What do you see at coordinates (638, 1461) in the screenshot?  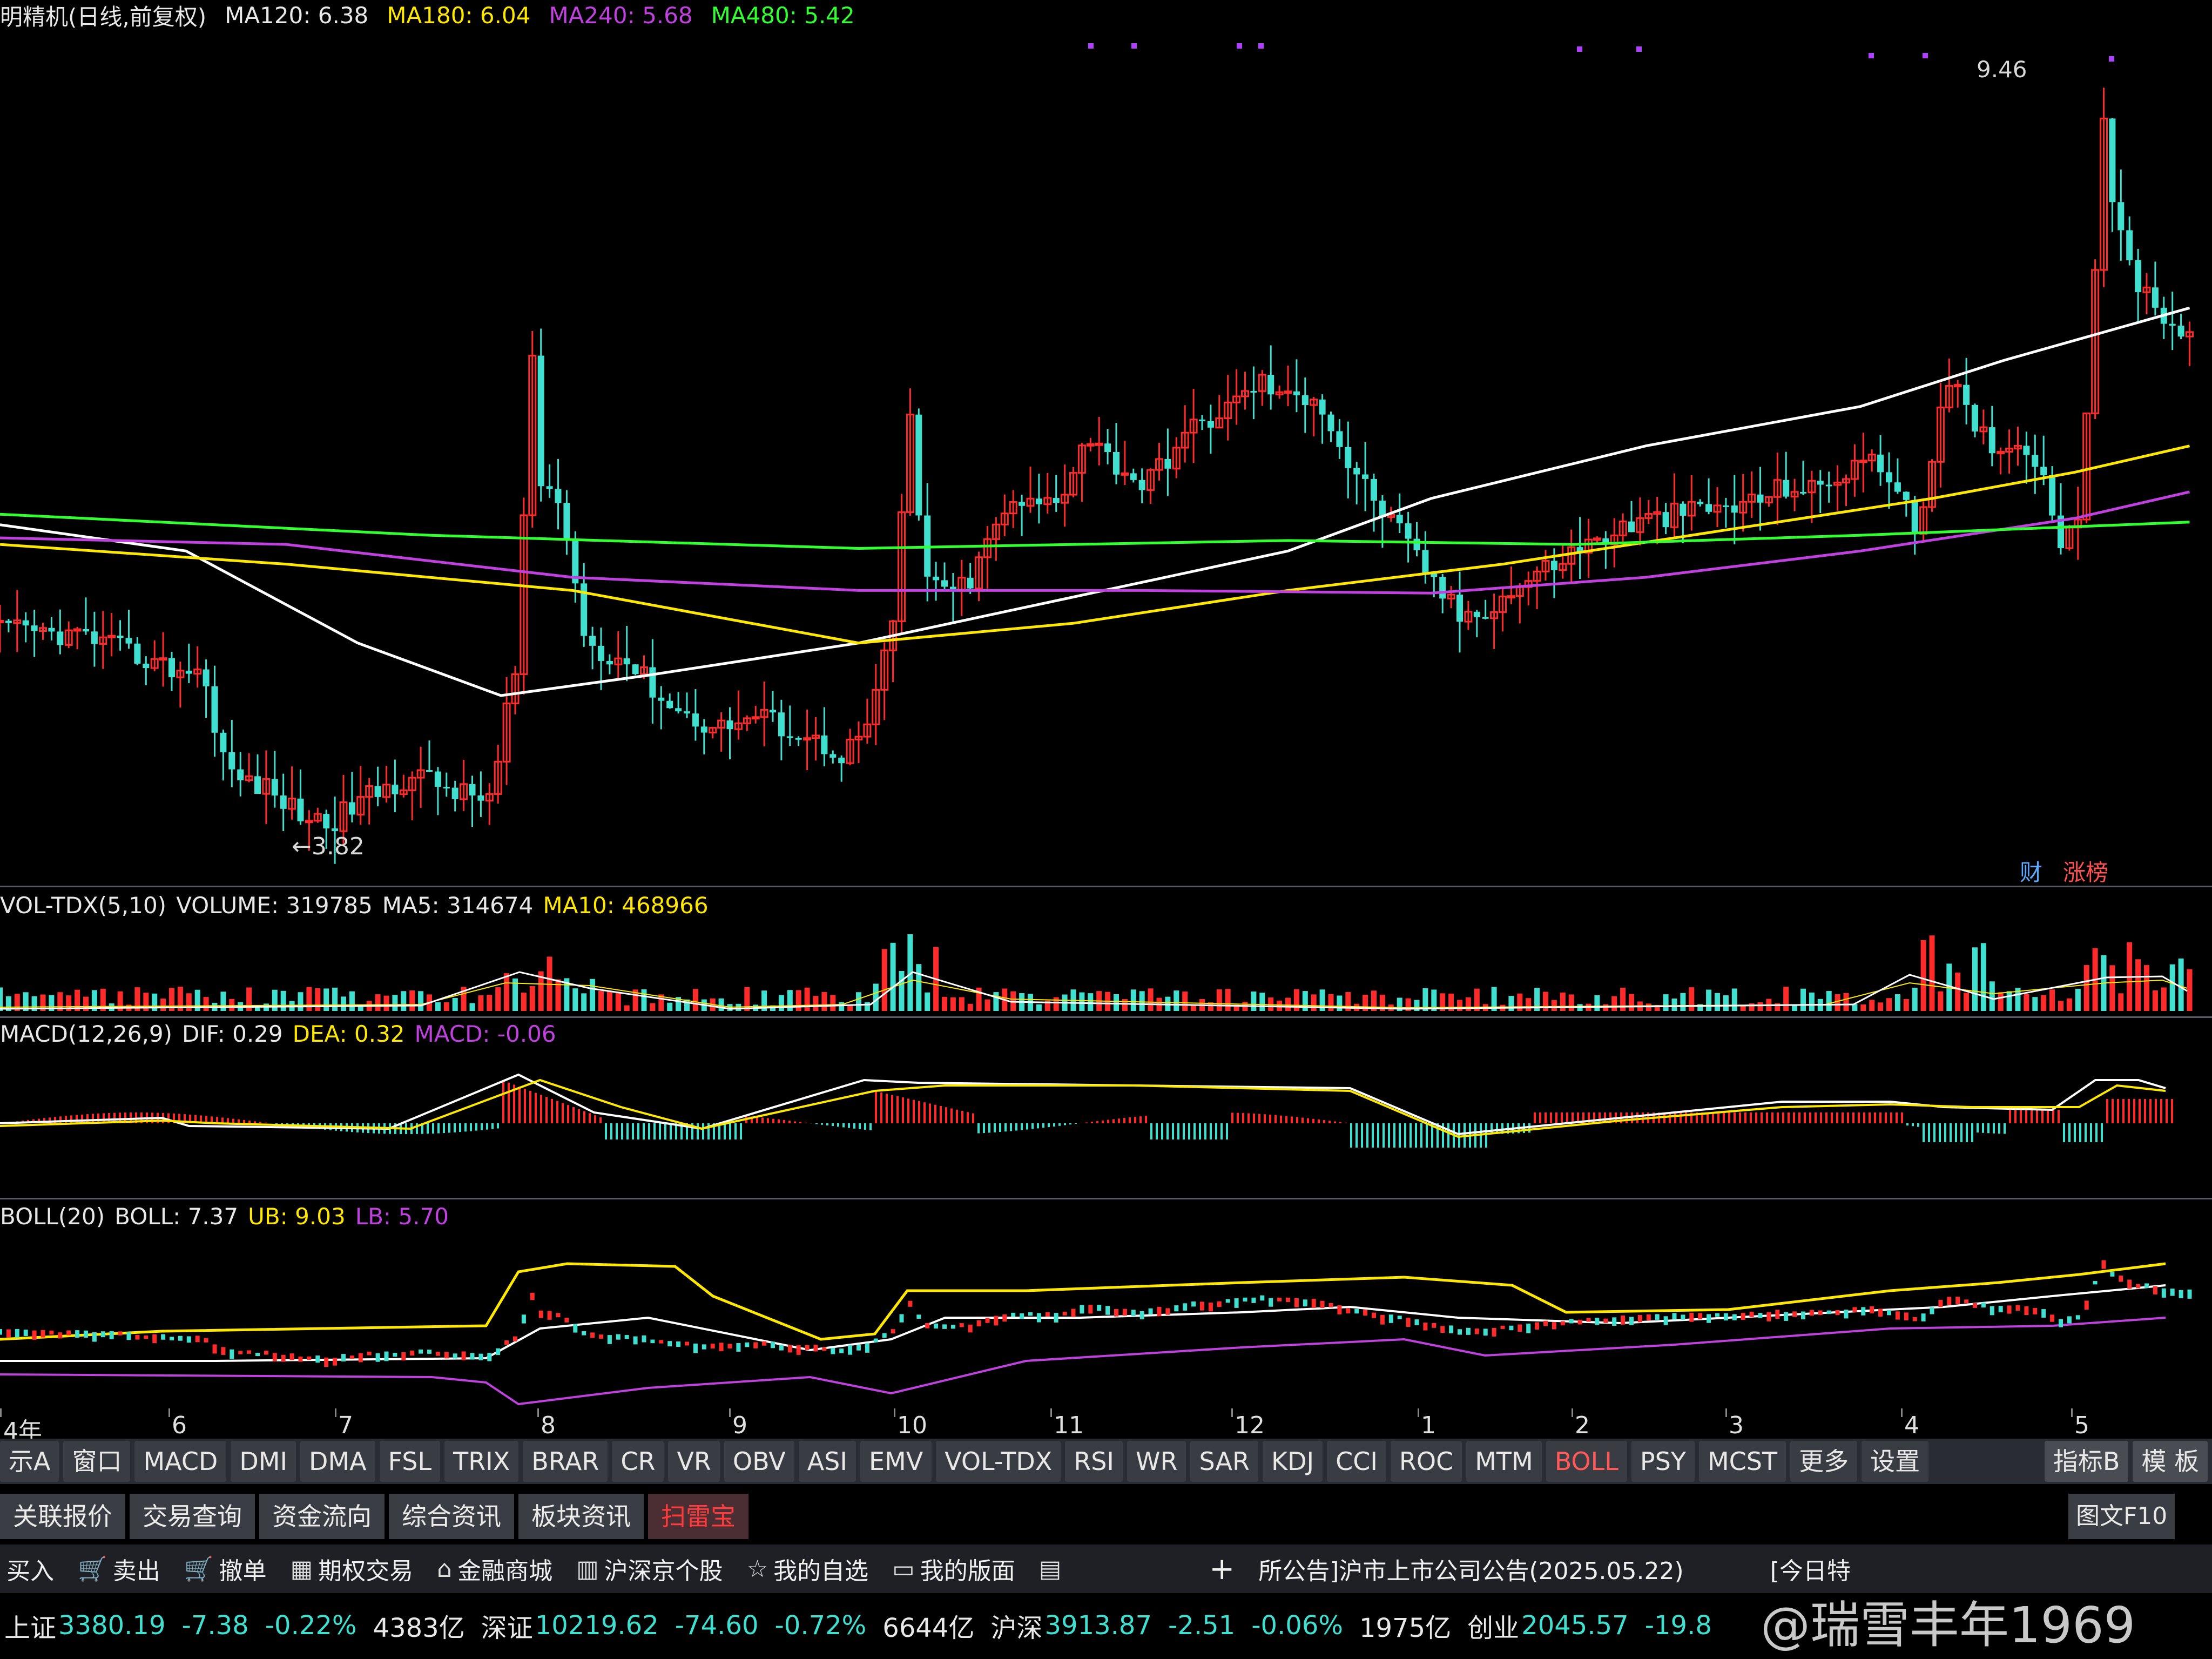 I see `indicator-tab-8: CR` at bounding box center [638, 1461].